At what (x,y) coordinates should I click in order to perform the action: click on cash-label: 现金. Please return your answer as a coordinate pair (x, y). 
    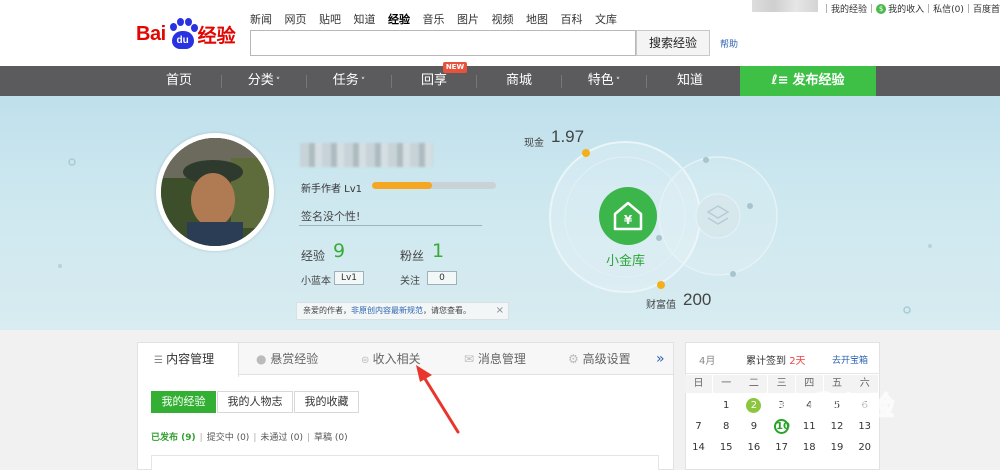
    Looking at the image, I should click on (534, 143).